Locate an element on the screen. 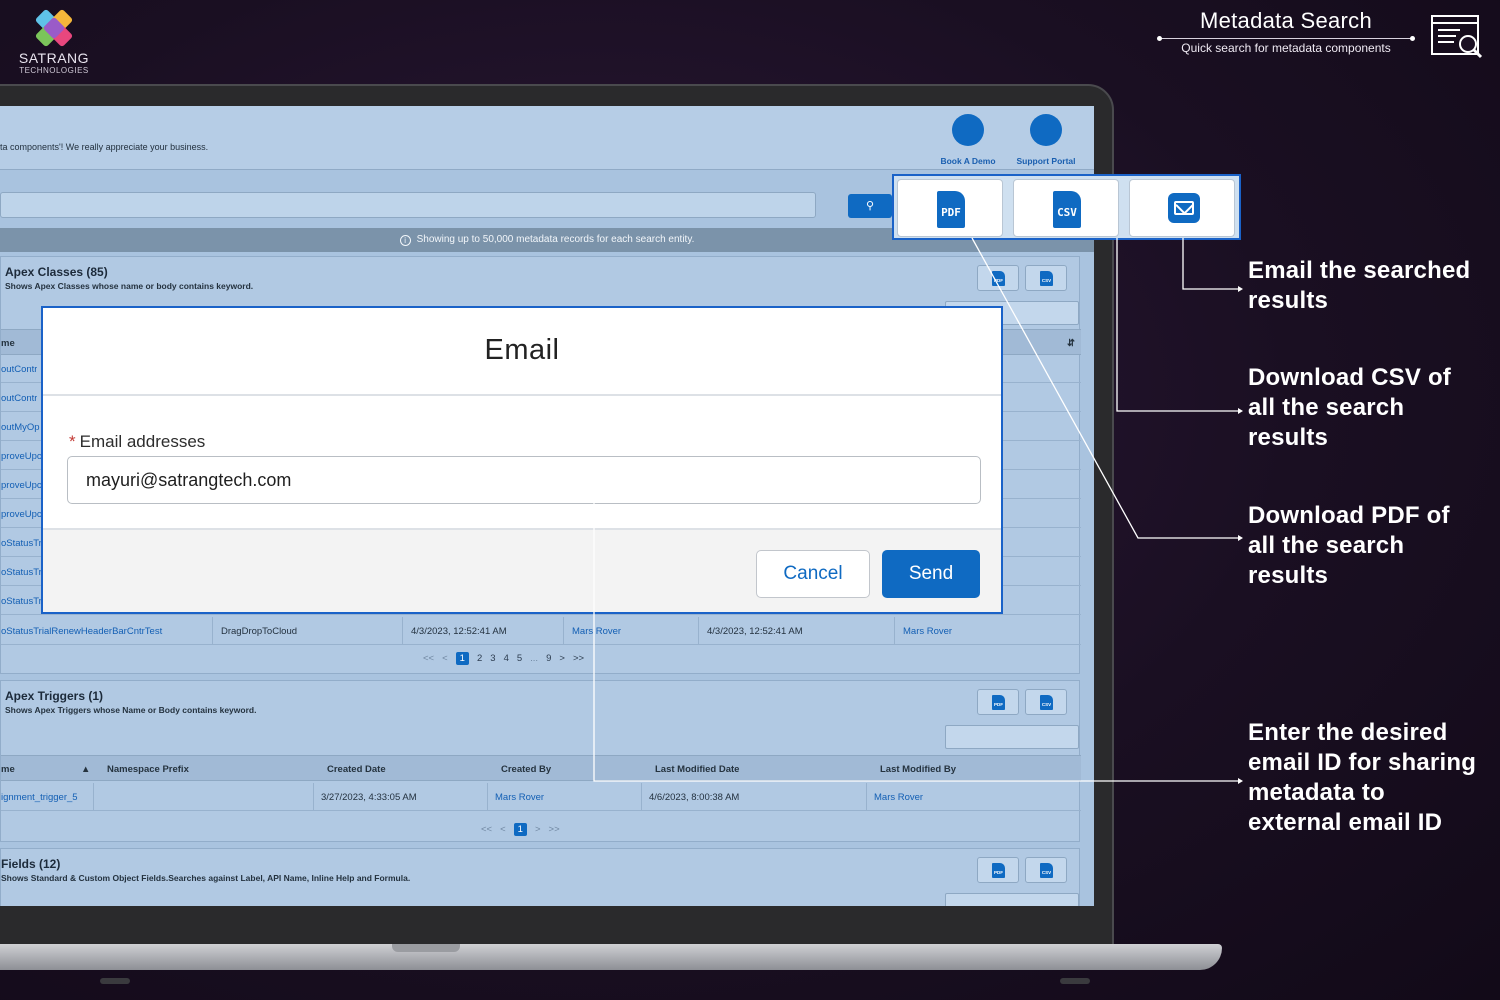  callout-pdf: Download PDF of all the search results is located at coordinates (1349, 546).